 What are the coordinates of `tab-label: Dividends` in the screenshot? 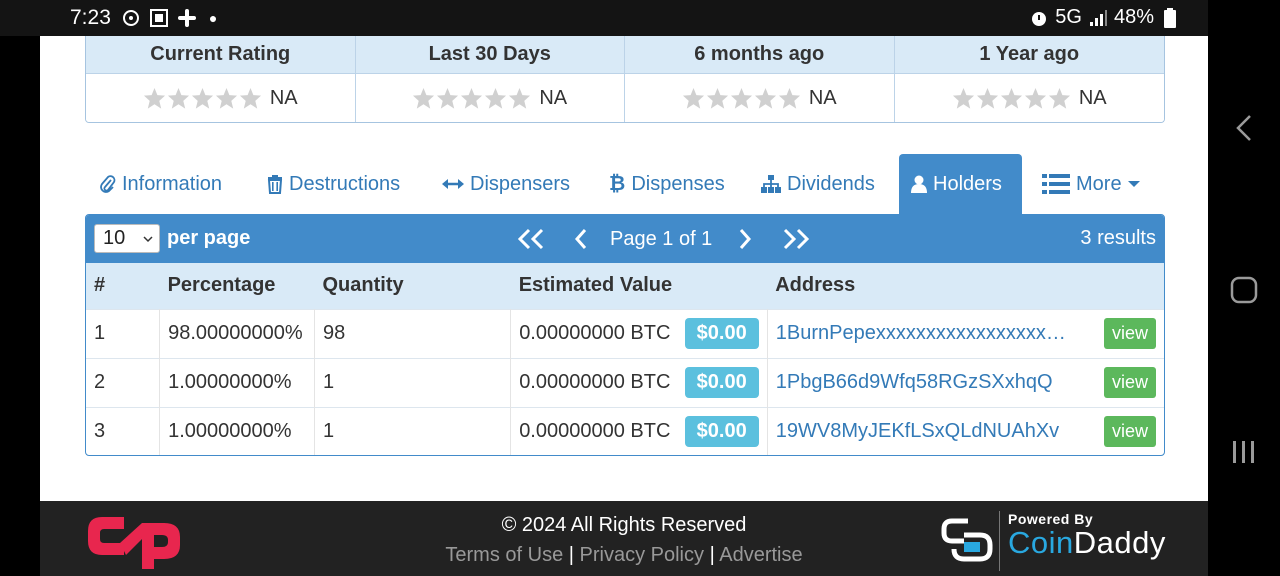 It's located at (831, 183).